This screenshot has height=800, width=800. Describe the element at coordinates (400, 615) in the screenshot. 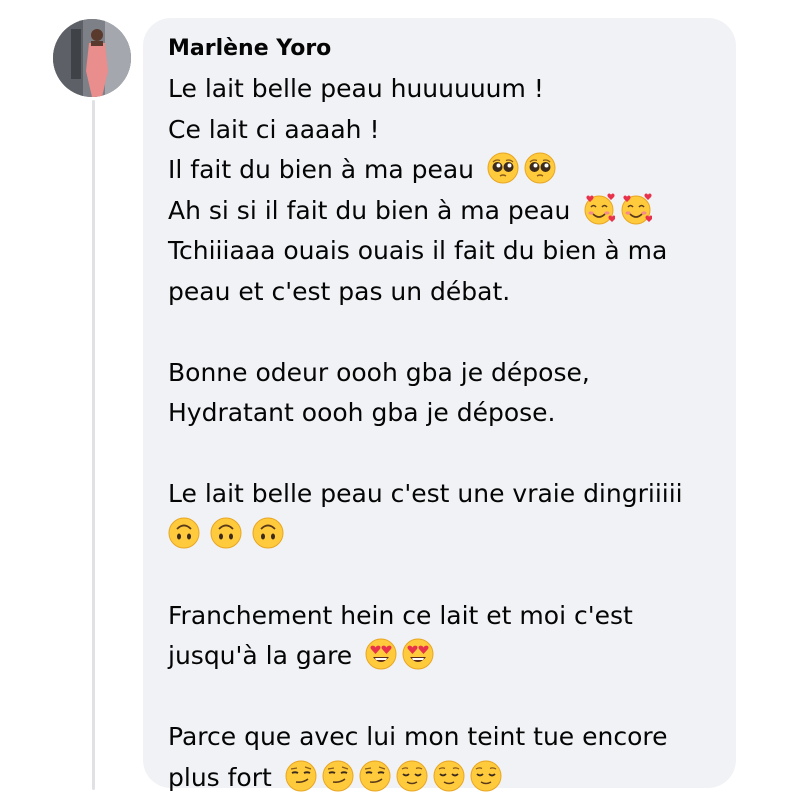

I see `comment-line: Franchement hein ce lait et moi c'est` at that location.